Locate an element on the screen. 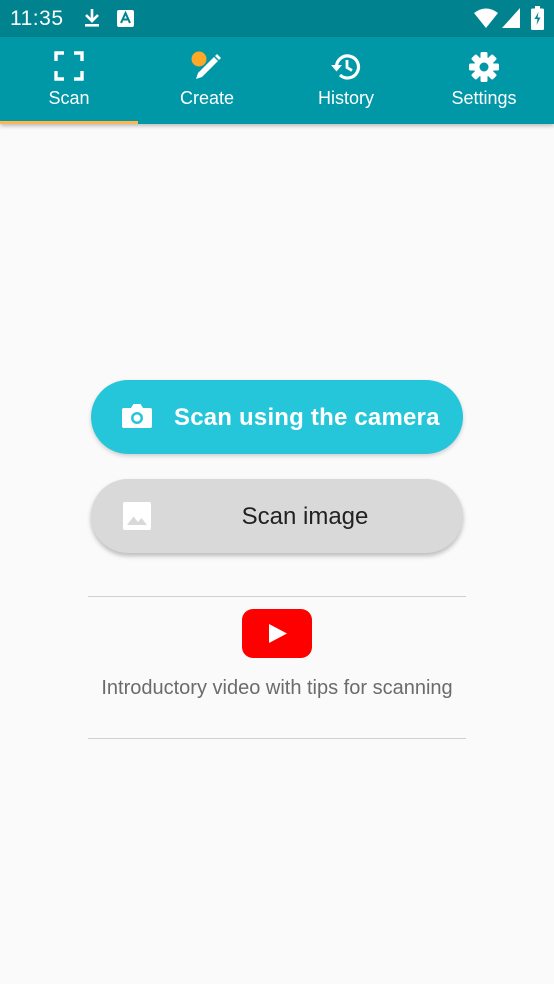 The width and height of the screenshot is (554, 984). scan-image-button: Scan image is located at coordinates (277, 516).